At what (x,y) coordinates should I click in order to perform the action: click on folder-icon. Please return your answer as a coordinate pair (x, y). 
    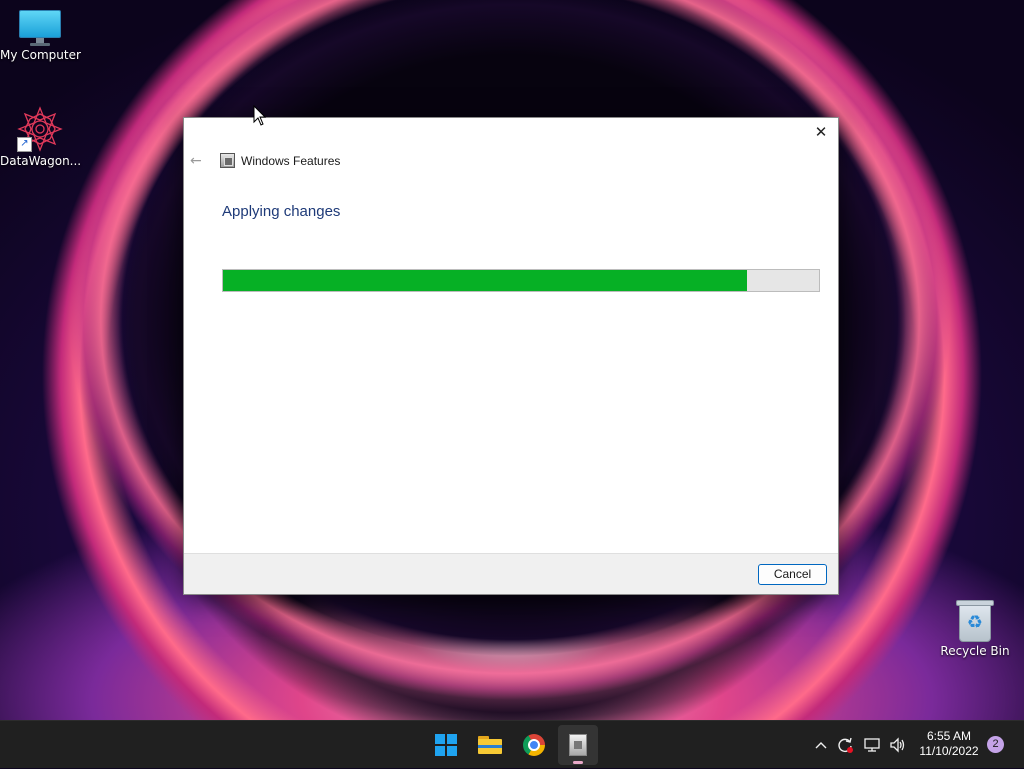
    Looking at the image, I should click on (490, 745).